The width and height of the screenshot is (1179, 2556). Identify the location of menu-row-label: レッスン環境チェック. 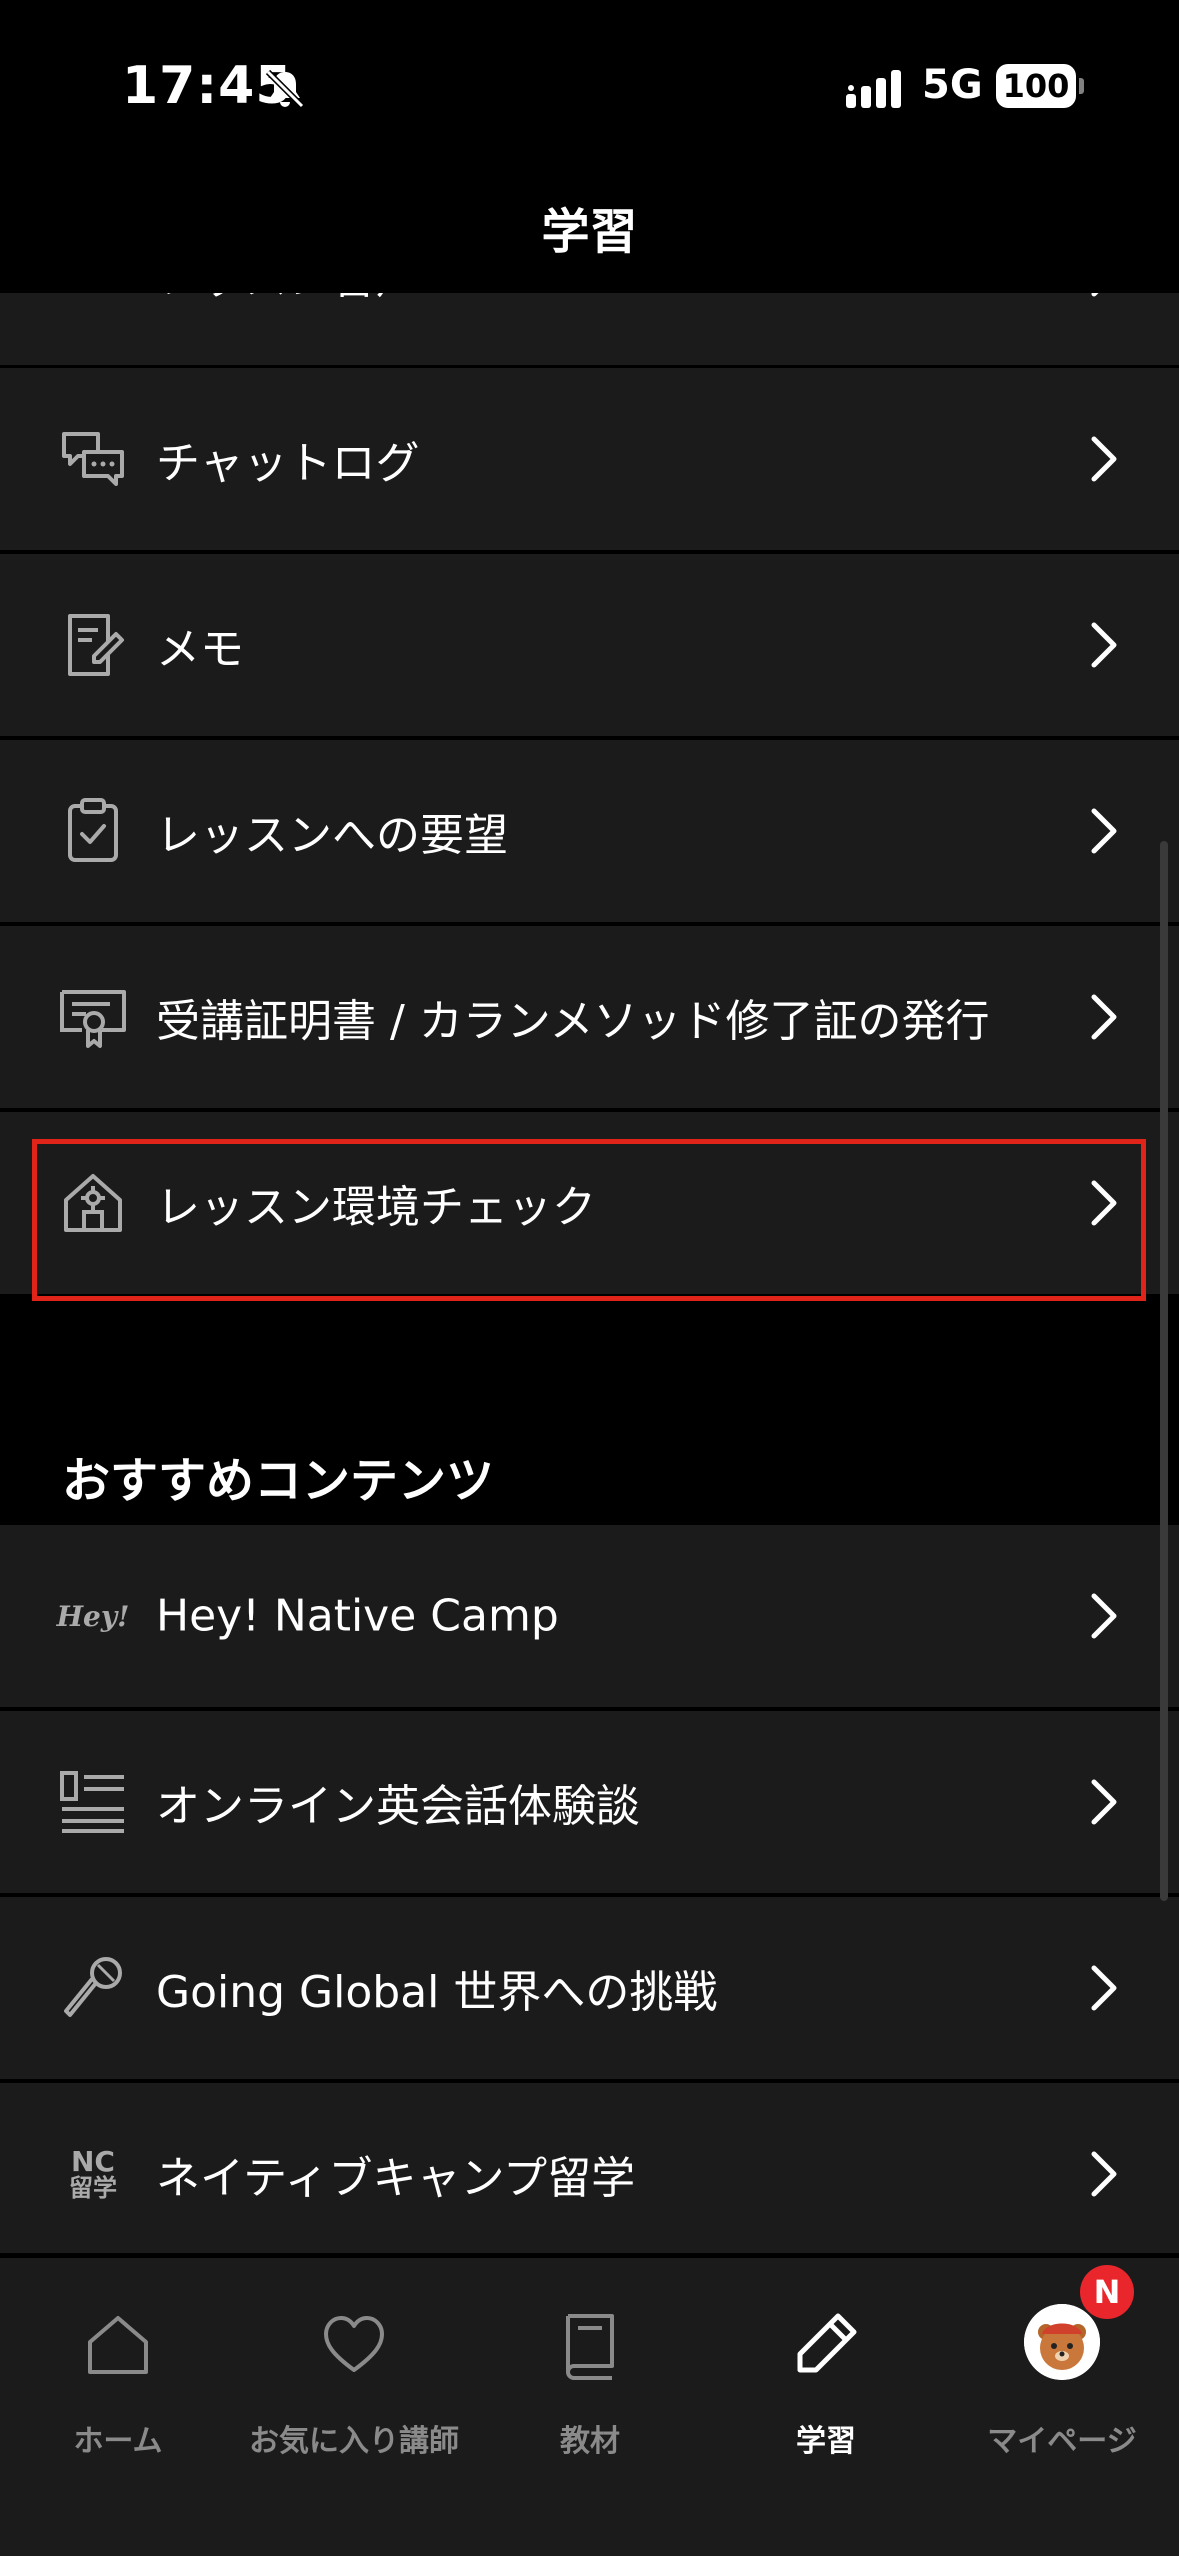
(376, 1207).